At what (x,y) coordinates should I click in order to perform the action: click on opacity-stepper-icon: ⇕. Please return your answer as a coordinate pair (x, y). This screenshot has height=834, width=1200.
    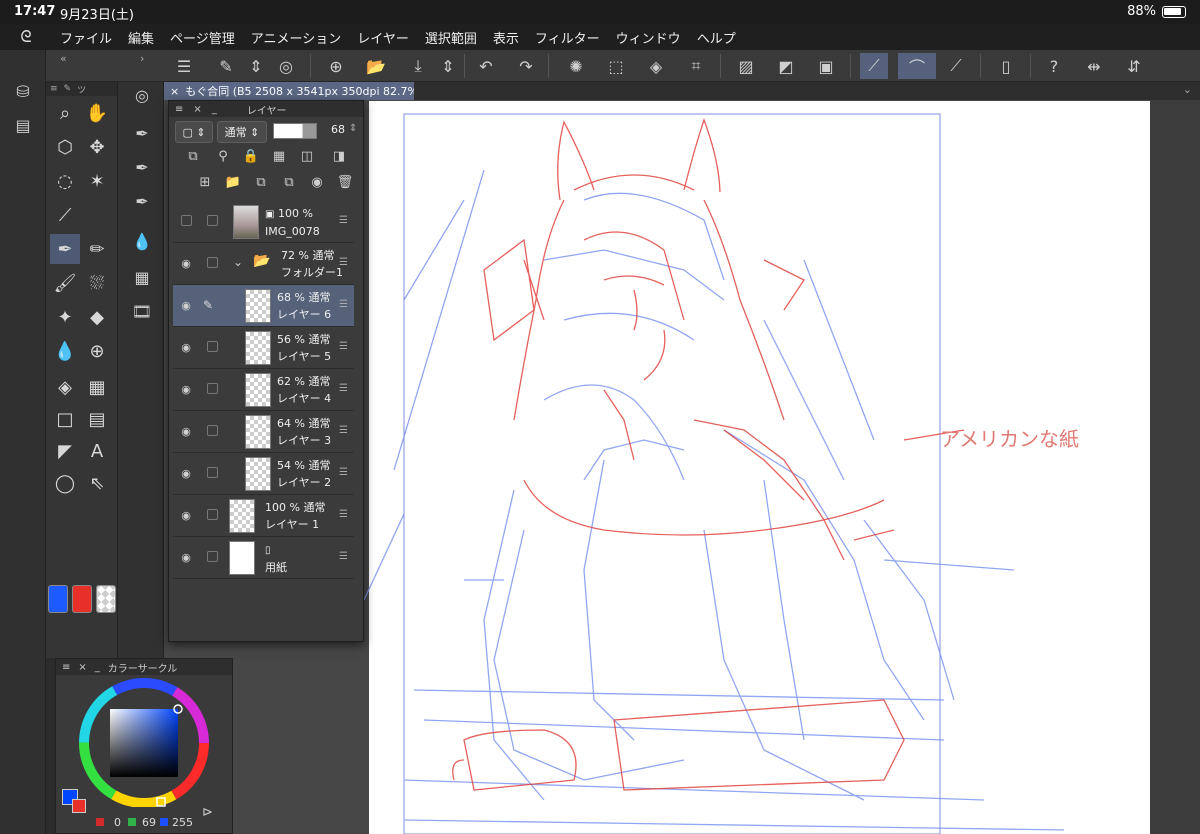
    Looking at the image, I should click on (353, 128).